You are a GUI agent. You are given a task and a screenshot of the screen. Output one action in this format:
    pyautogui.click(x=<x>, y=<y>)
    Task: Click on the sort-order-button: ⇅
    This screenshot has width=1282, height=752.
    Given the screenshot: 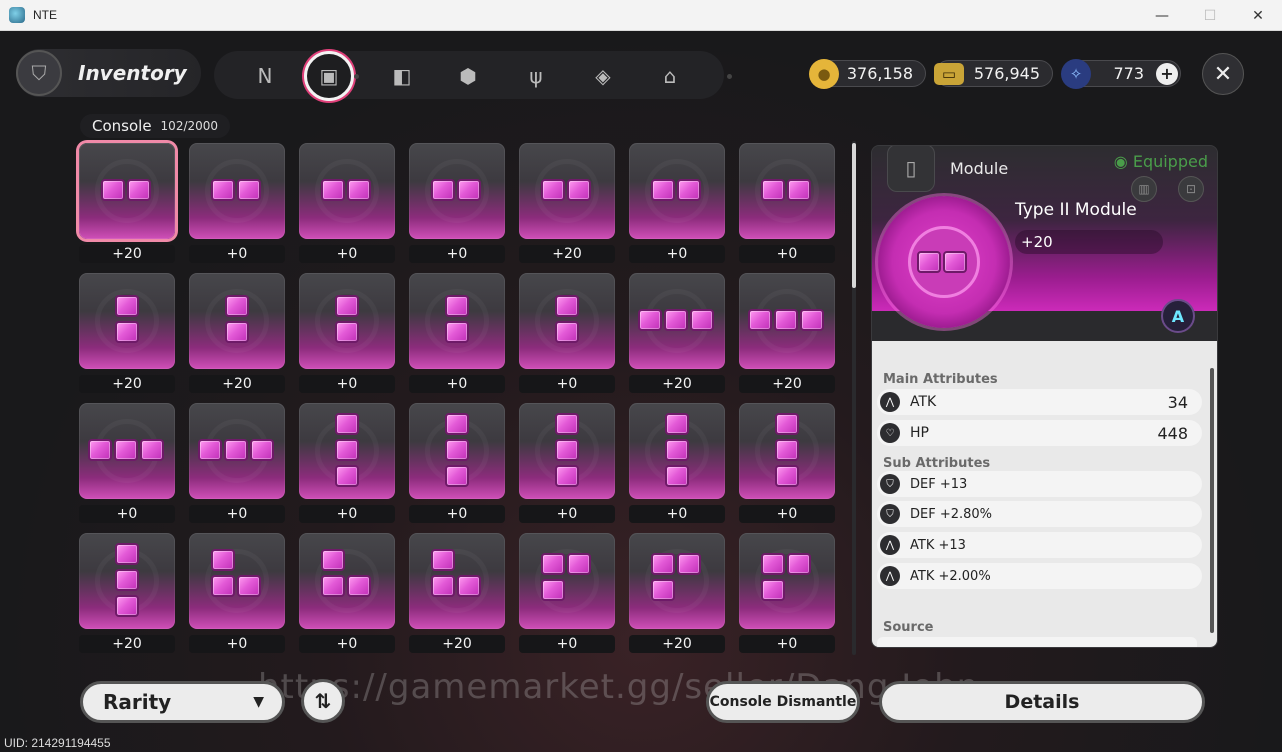 What is the action you would take?
    pyautogui.click(x=323, y=701)
    